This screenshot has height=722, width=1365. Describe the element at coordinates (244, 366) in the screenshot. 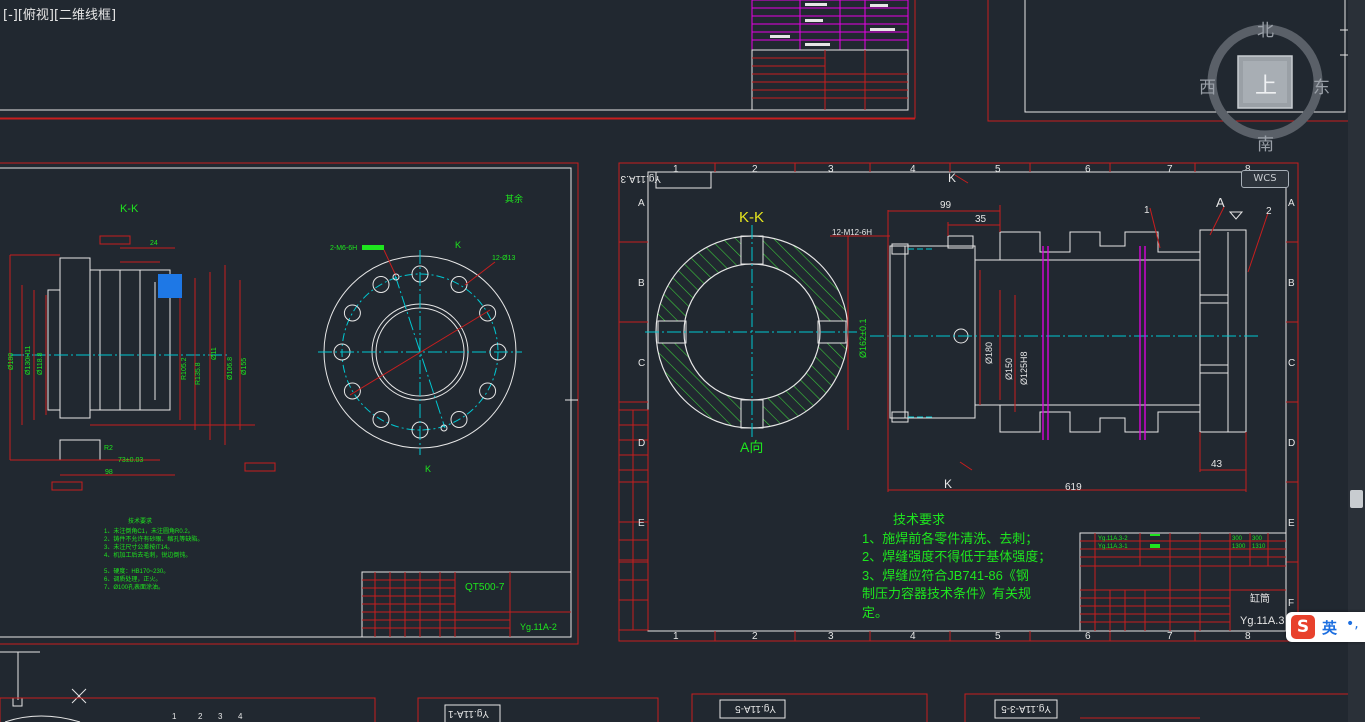

I see `svg-text: Ø155` at that location.